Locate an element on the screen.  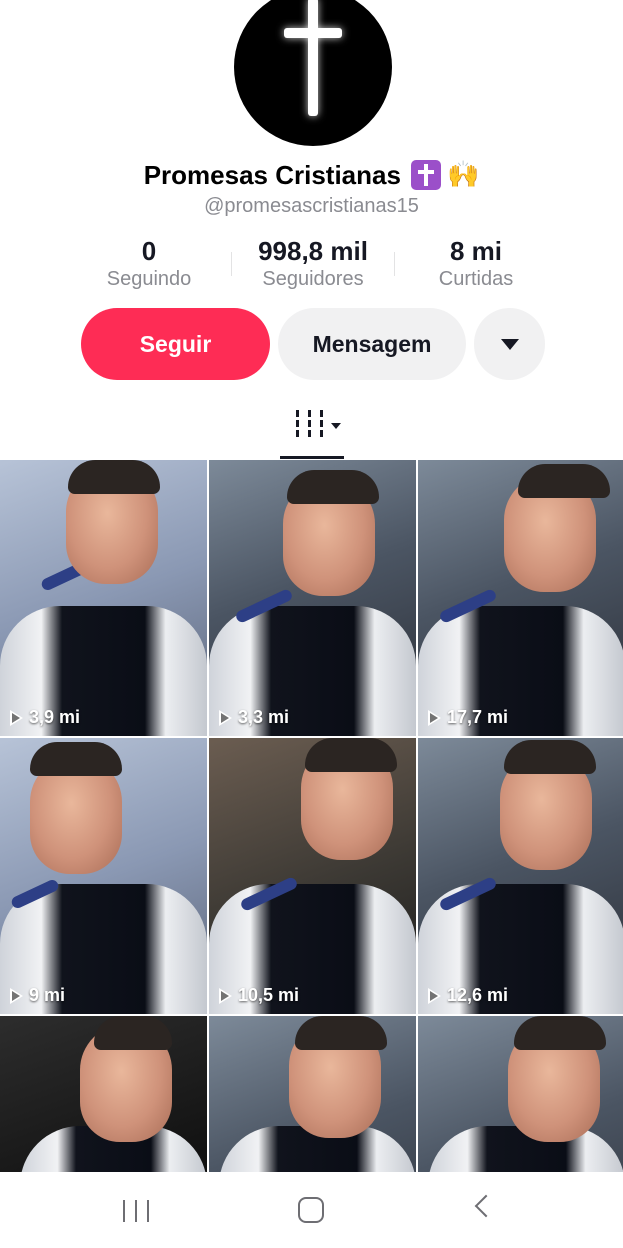
view-count: 3,3 mi is located at coordinates (254, 717).